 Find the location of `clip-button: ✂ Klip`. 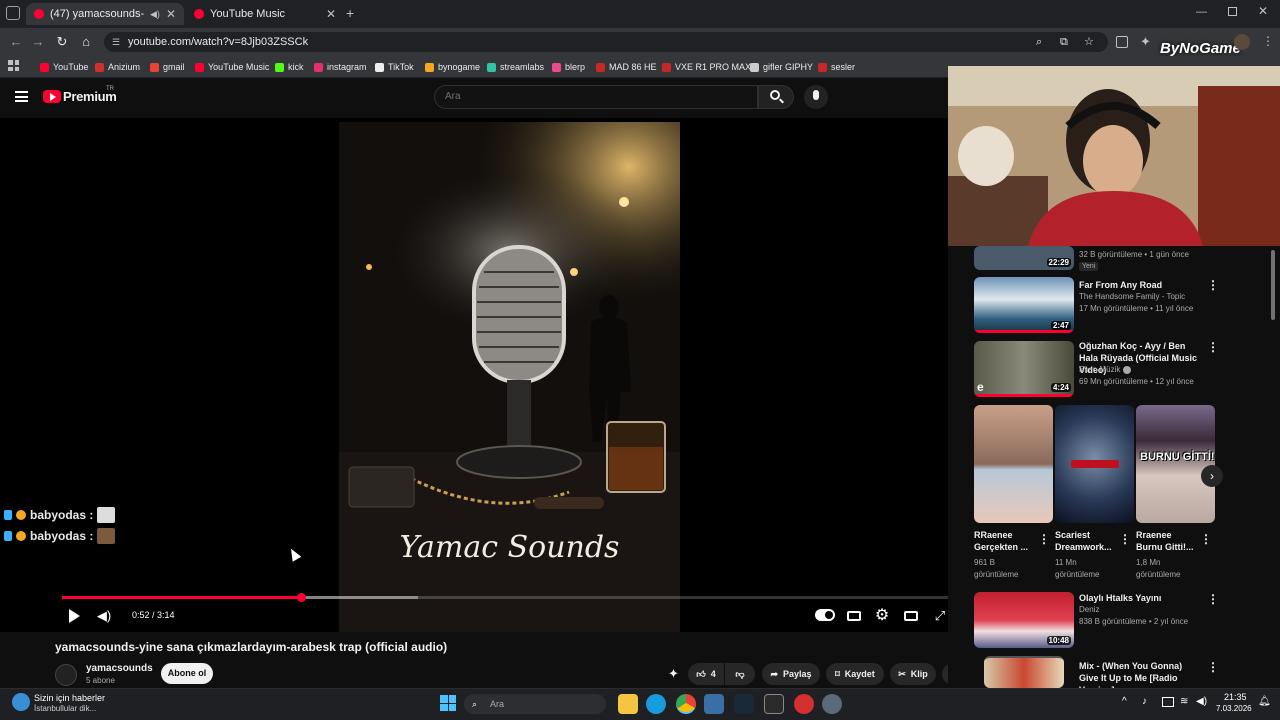

clip-button: ✂ Klip is located at coordinates (913, 674).